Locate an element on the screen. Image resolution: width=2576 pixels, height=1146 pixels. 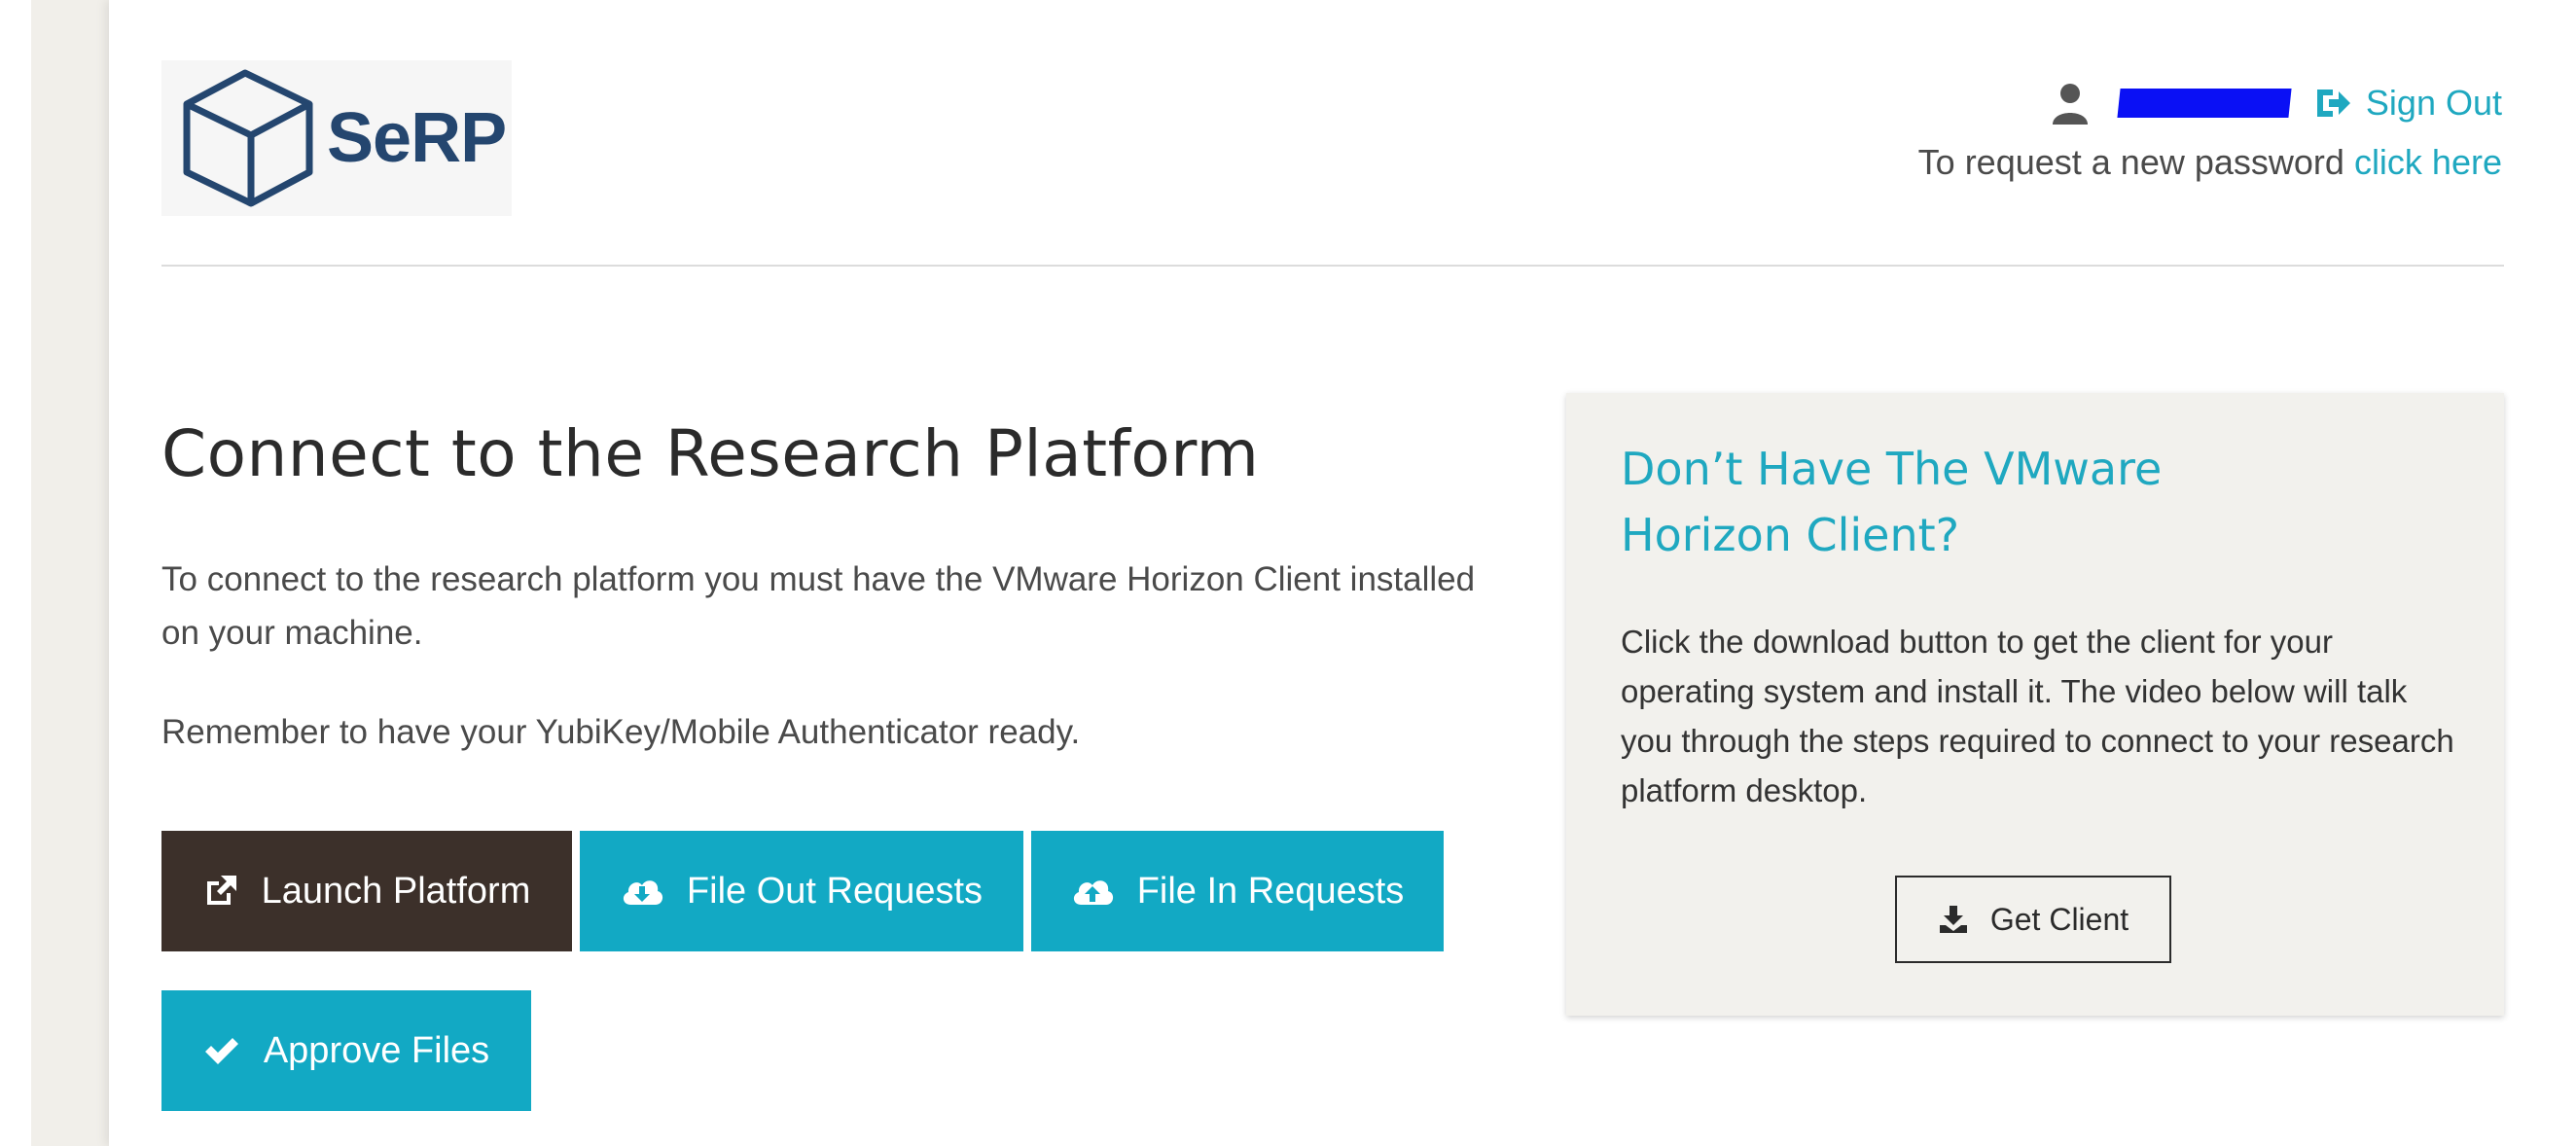
launch-platform-button: Launch Platform is located at coordinates (366, 891).